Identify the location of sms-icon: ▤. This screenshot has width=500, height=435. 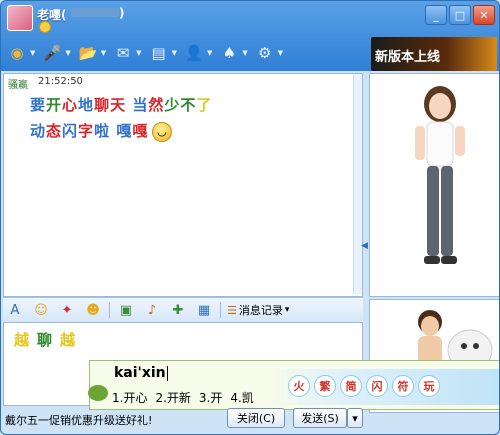
(159, 53).